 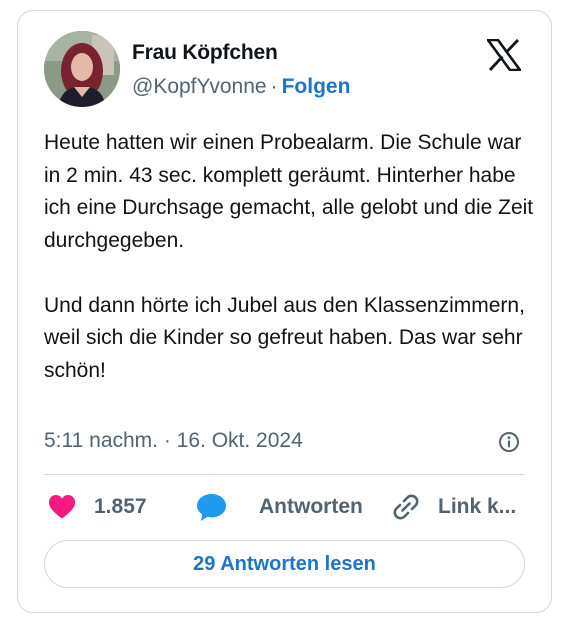 What do you see at coordinates (173, 441) in the screenshot?
I see `post-timestamp: 5:11 nachm. · 16. Okt. 2024` at bounding box center [173, 441].